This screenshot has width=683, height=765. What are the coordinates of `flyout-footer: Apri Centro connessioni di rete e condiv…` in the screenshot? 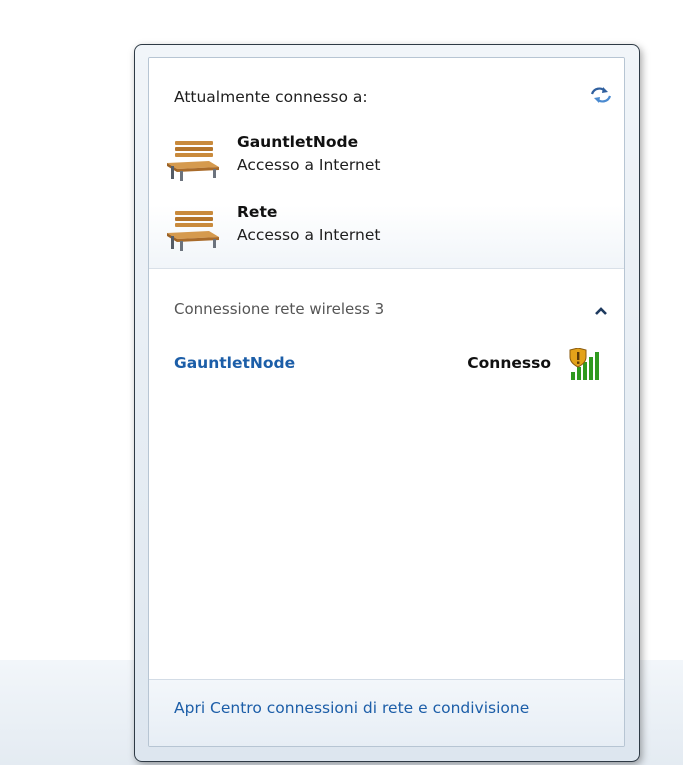 It's located at (386, 712).